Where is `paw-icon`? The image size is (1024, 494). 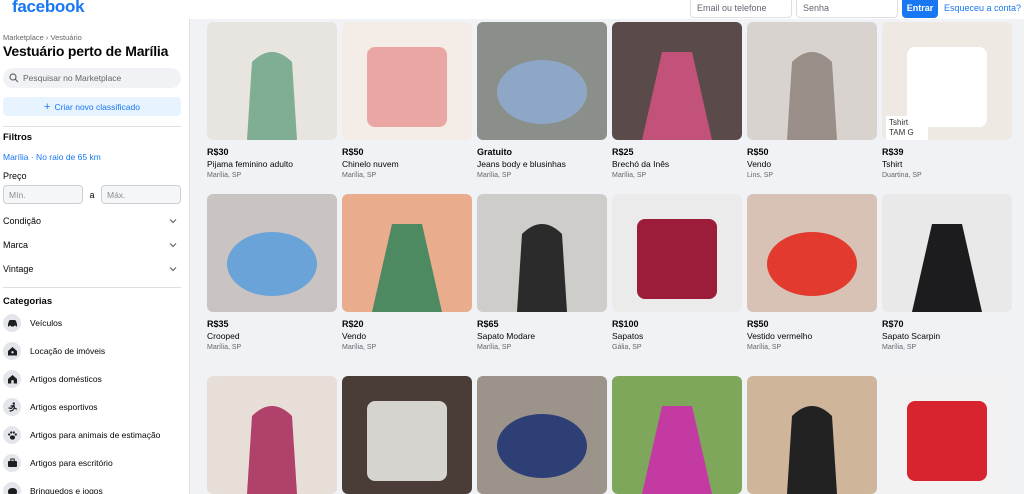 paw-icon is located at coordinates (12, 435).